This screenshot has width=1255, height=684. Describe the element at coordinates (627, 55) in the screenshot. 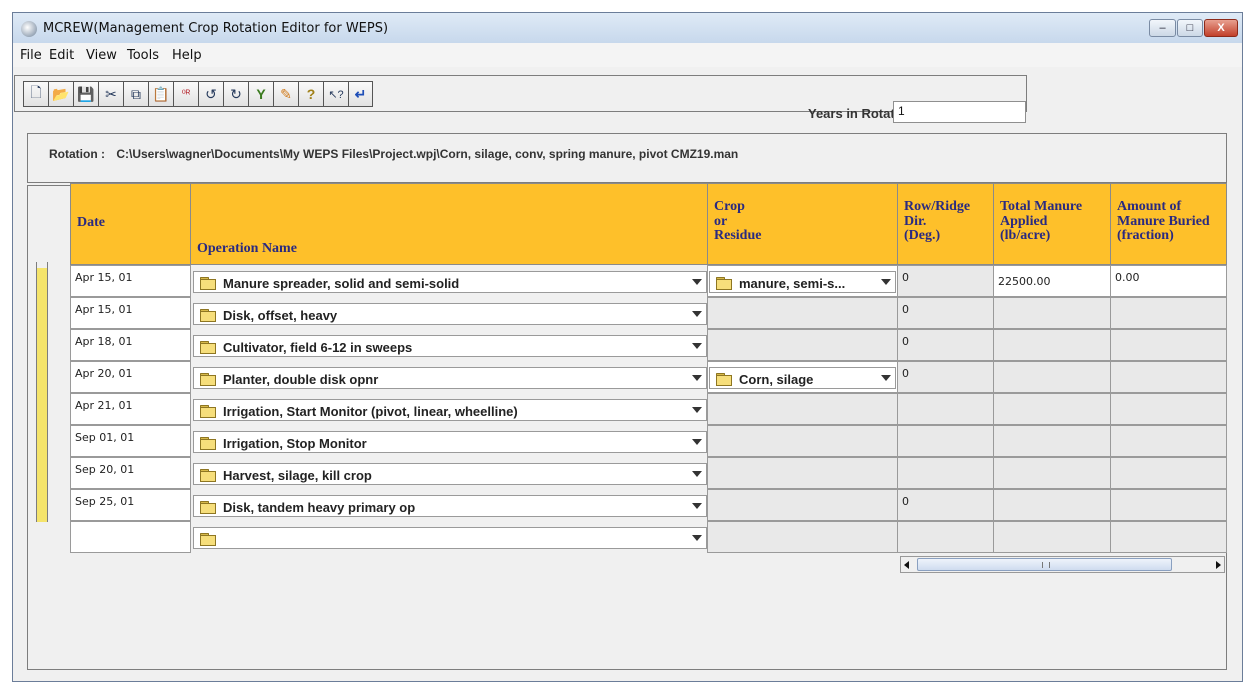

I see `menu-bar: File Edit View Tools Help` at that location.